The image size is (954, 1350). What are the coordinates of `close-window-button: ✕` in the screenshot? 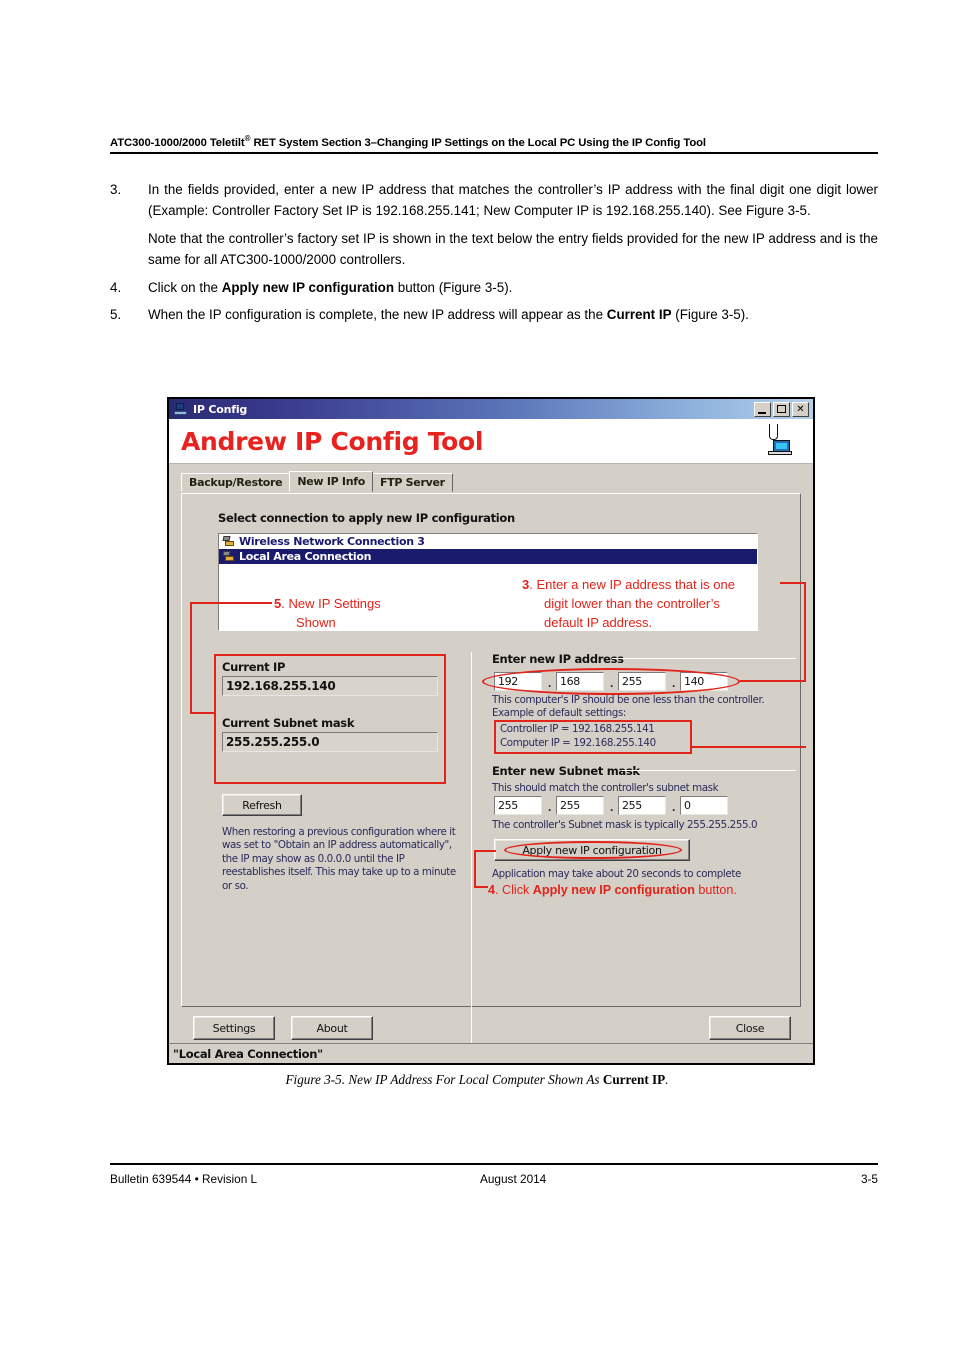 It's located at (800, 409).